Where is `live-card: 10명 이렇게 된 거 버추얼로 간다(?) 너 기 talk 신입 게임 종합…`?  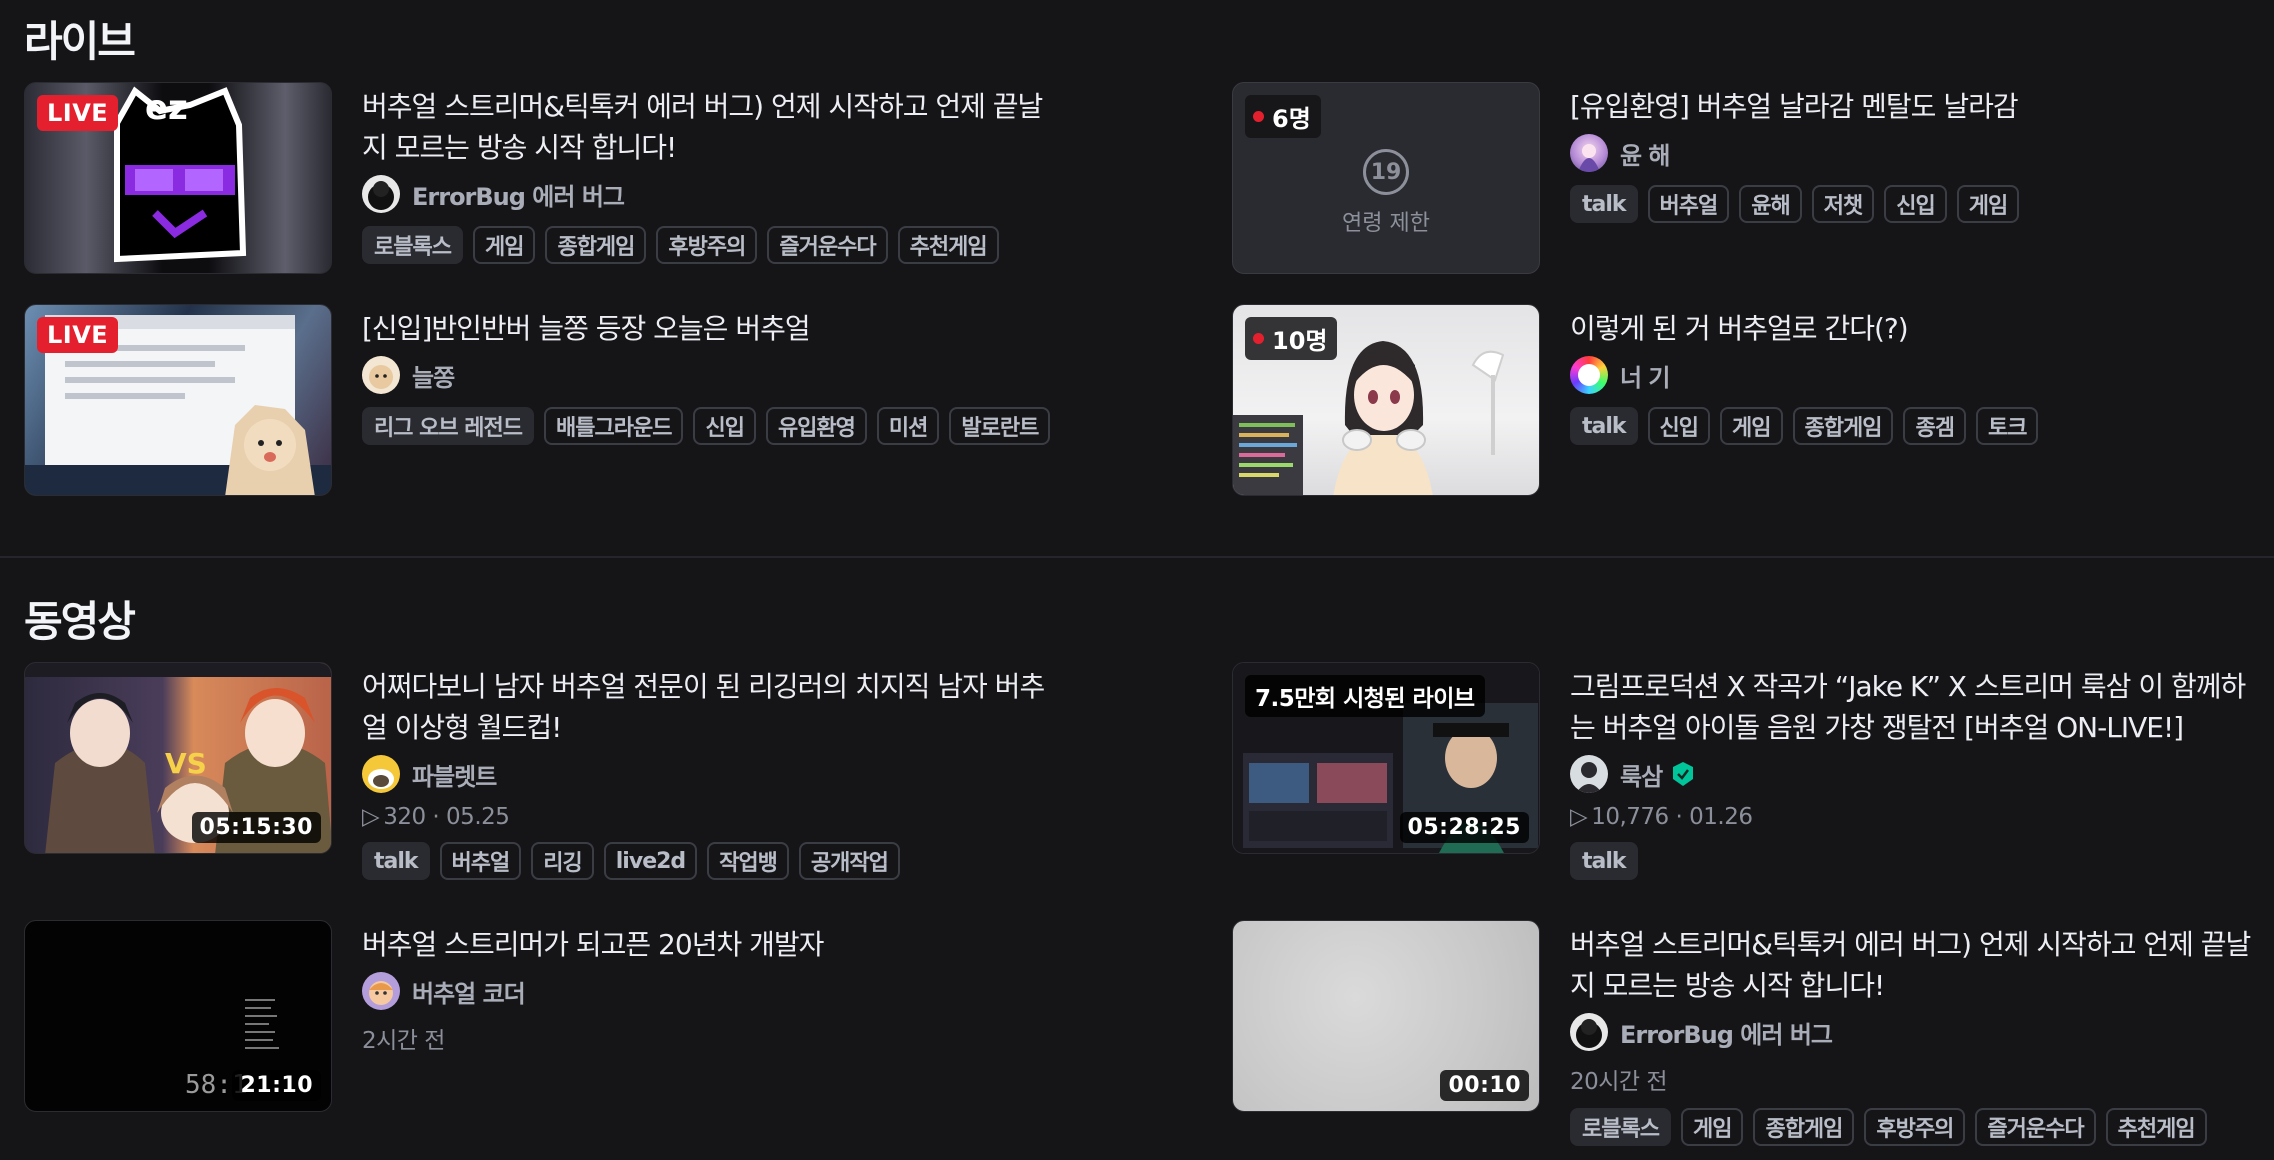
live-card: 10명 이렇게 된 거 버추얼로 간다(?) 너 기 talk 신입 게임 종합… is located at coordinates (1753, 400).